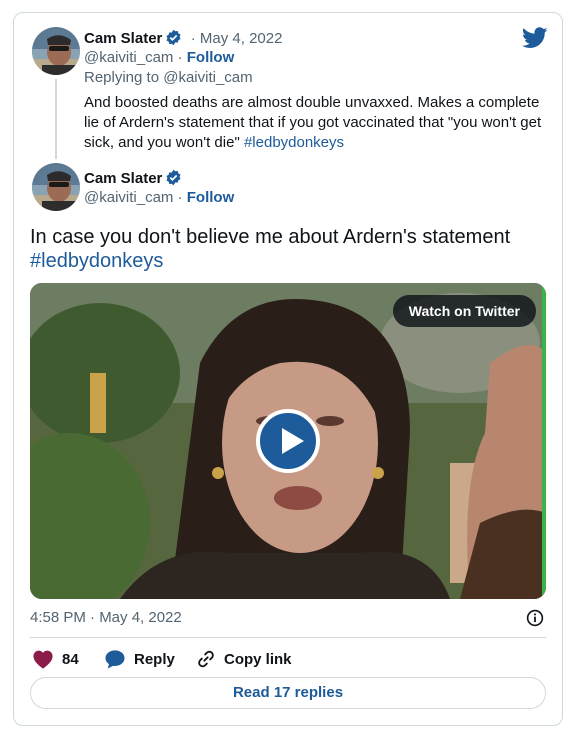  I want to click on copy-link-label: Copy link, so click(258, 659).